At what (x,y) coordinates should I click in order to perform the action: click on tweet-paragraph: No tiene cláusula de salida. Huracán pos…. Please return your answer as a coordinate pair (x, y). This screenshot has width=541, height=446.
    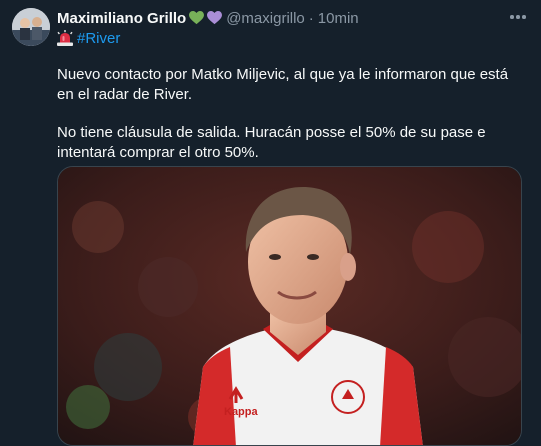
    Looking at the image, I should click on (271, 142).